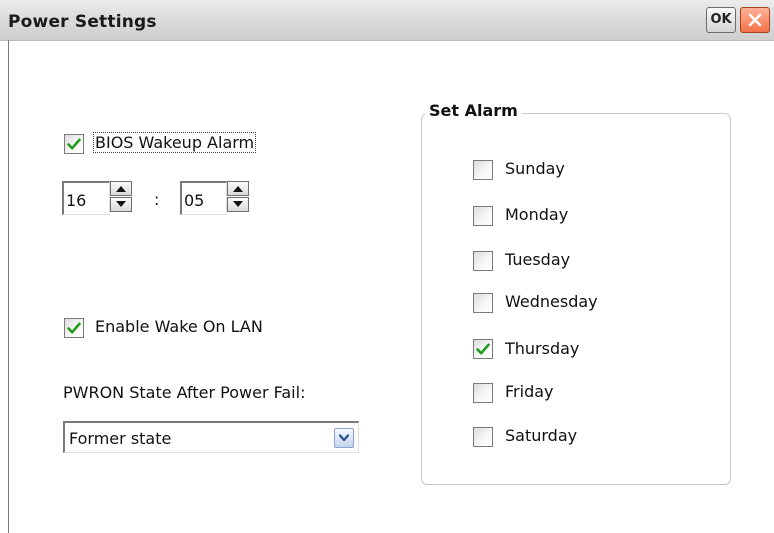 The width and height of the screenshot is (774, 533). What do you see at coordinates (483, 170) in the screenshot?
I see `sunday-checkbox` at bounding box center [483, 170].